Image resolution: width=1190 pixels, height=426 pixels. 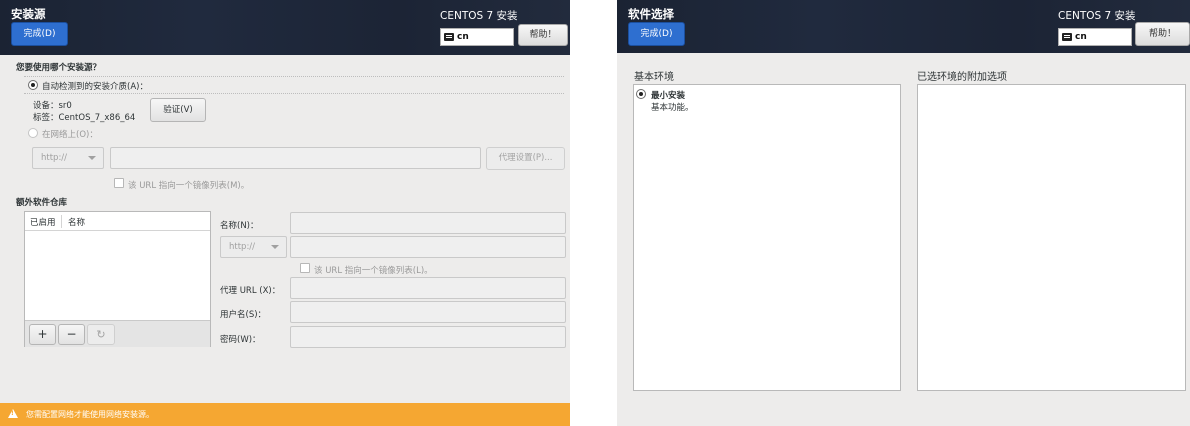 I want to click on column-enabled: 已启用, so click(x=43, y=222).